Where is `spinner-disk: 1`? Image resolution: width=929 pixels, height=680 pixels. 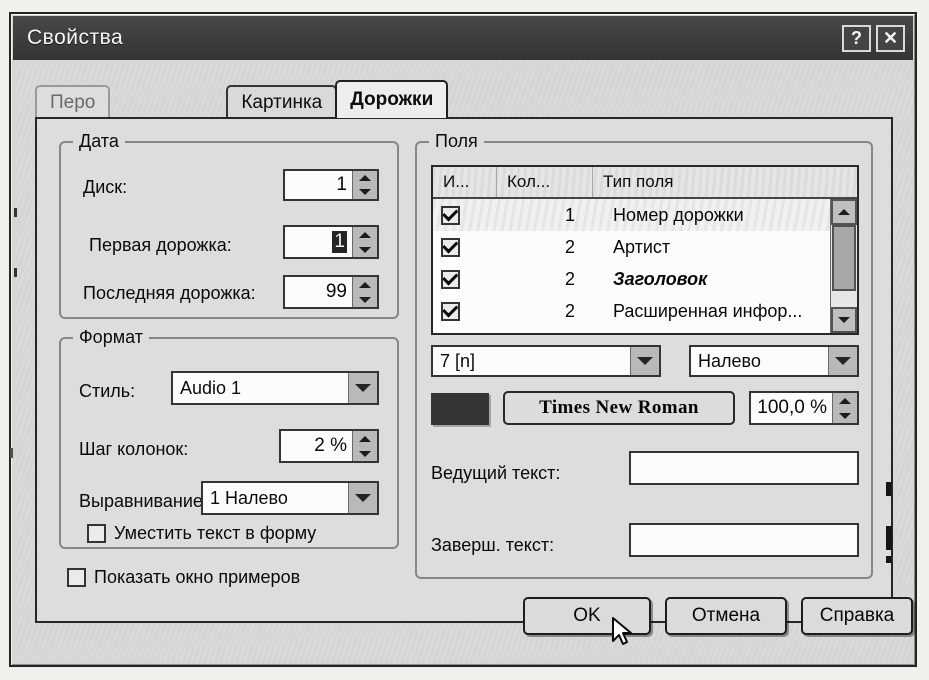
spinner-disk: 1 is located at coordinates (331, 185).